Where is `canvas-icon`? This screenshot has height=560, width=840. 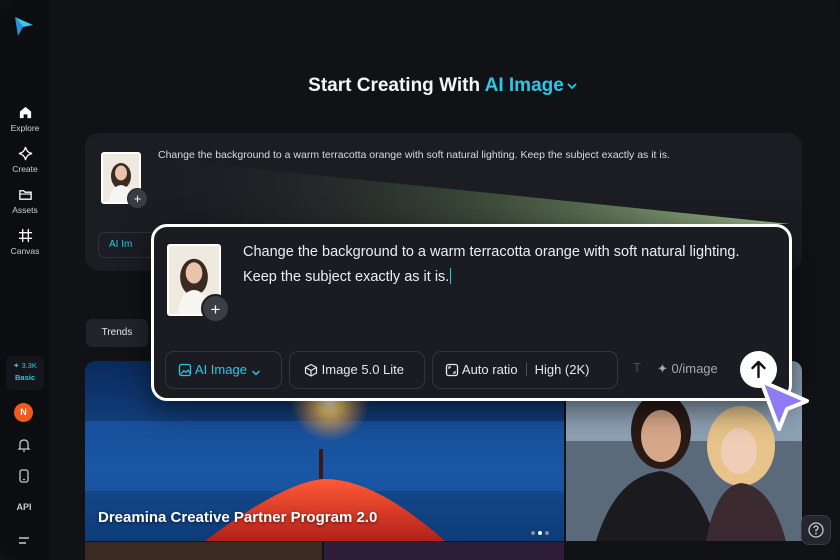
canvas-icon is located at coordinates (25, 235).